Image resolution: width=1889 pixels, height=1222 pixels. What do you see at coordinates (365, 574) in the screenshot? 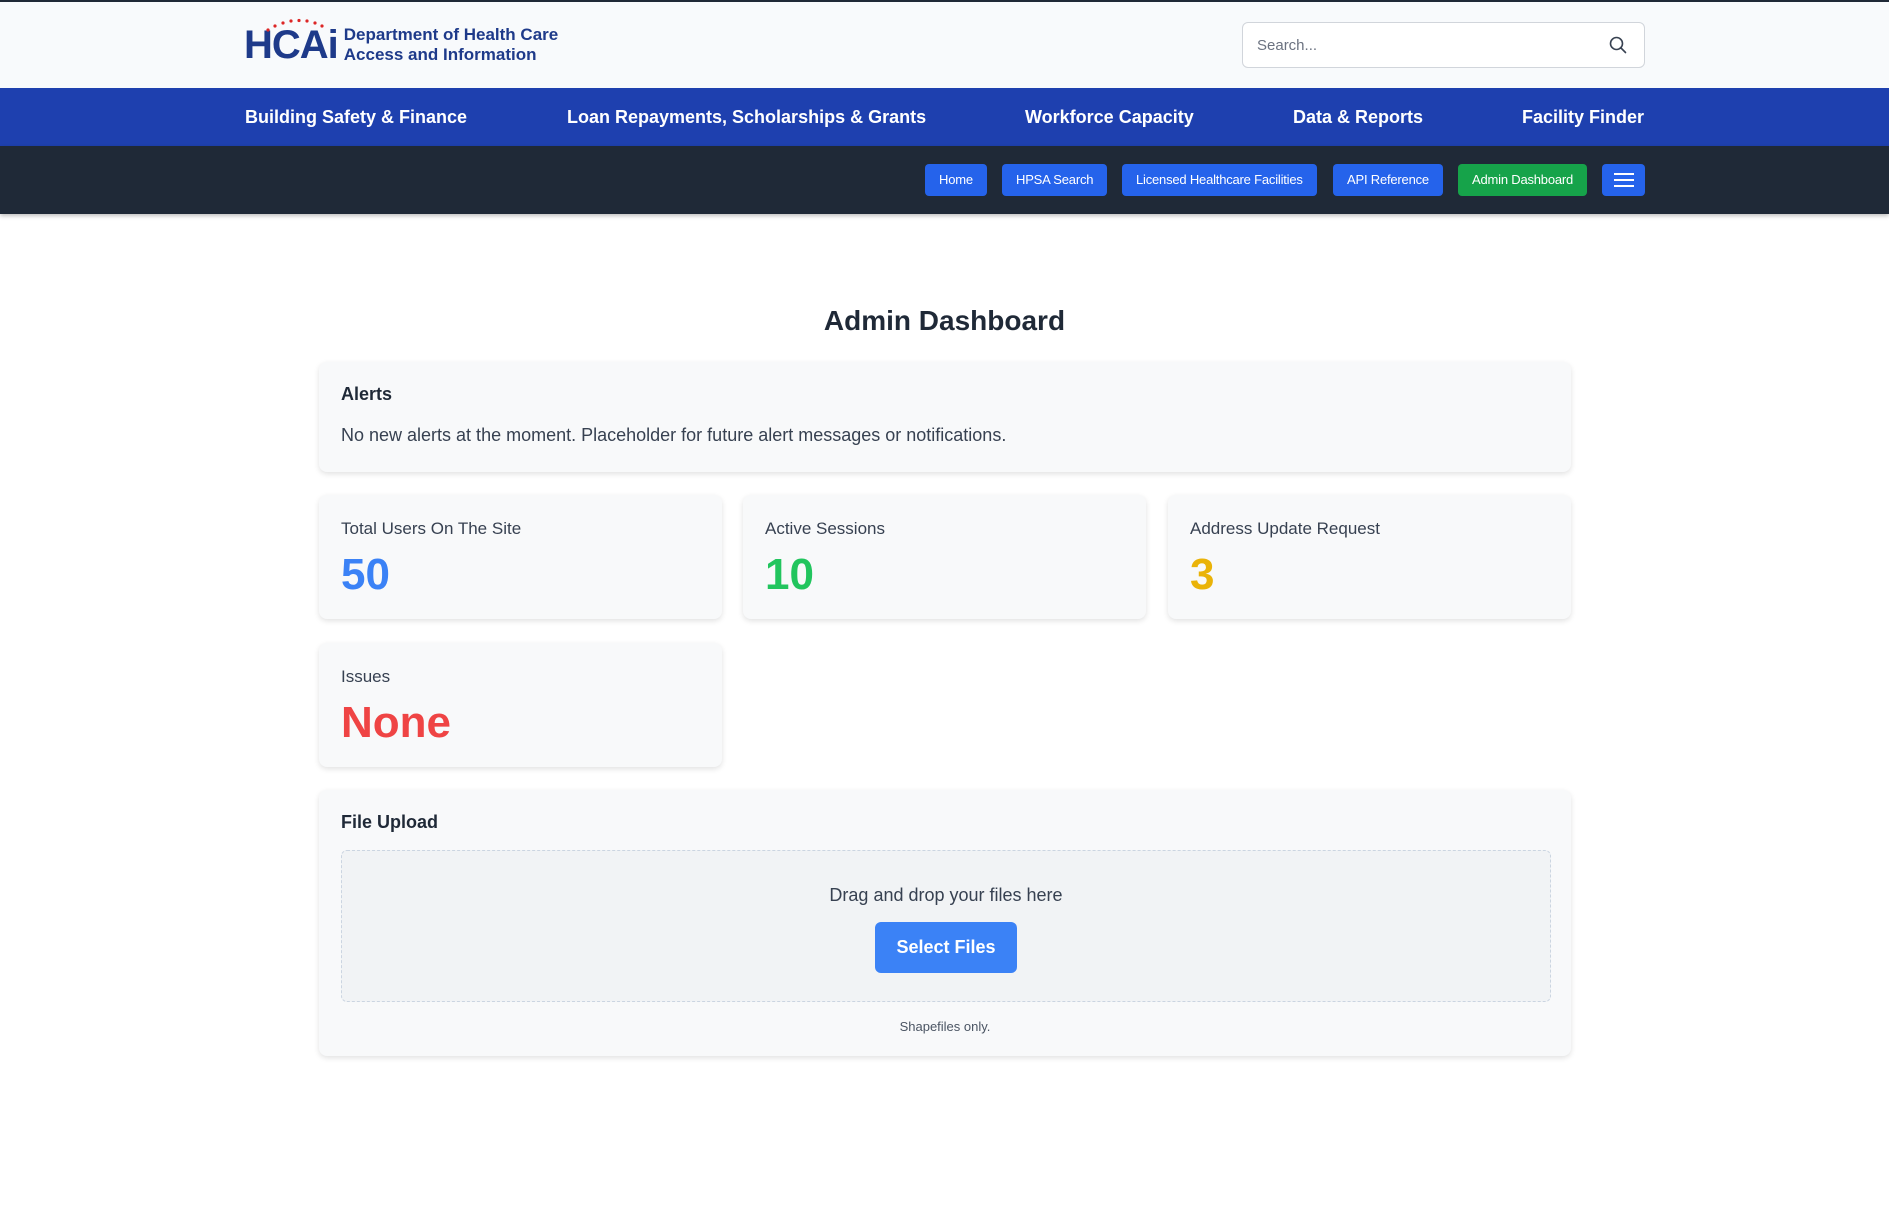
I see `stat-value: 50` at bounding box center [365, 574].